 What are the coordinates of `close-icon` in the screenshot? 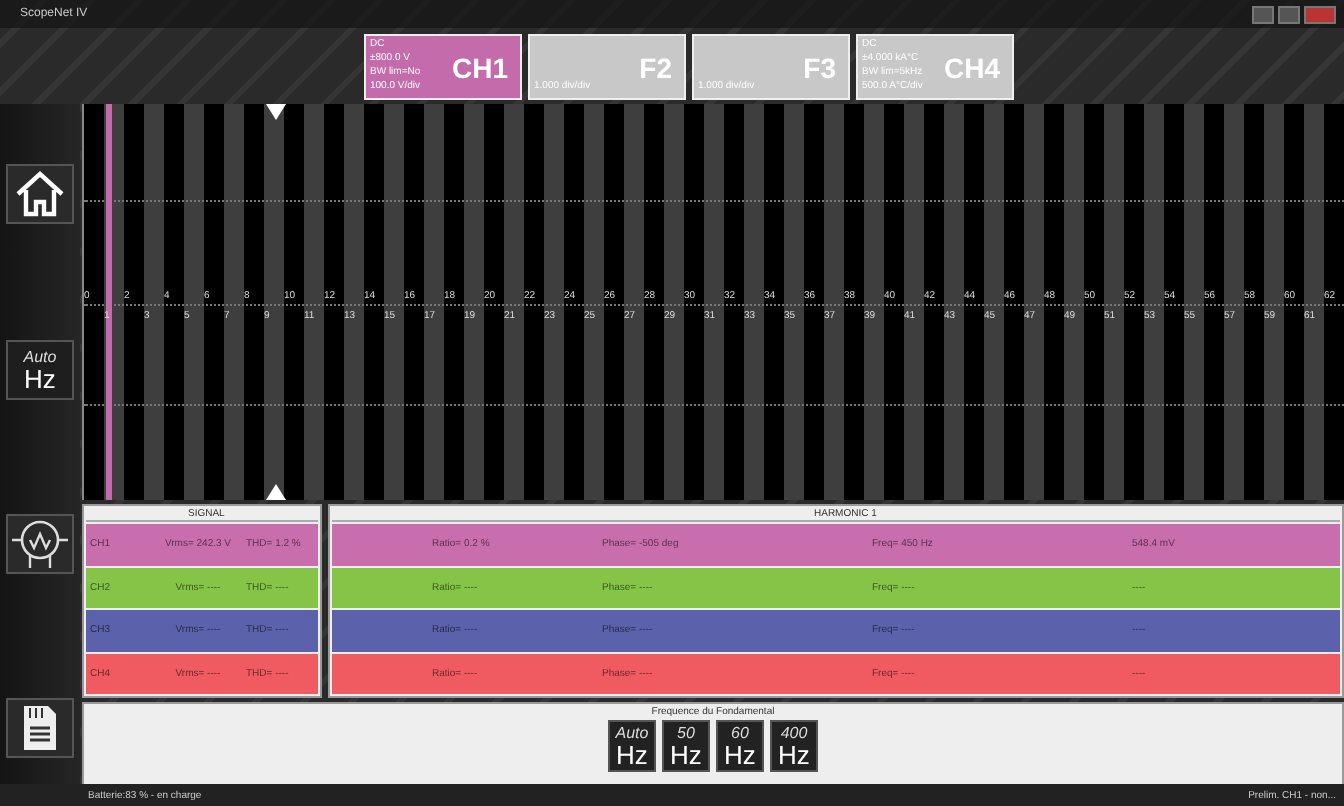 It's located at (1320, 14).